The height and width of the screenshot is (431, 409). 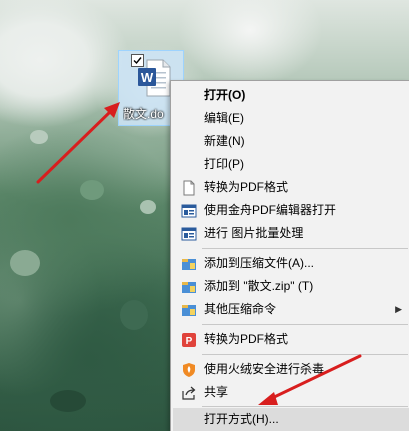 What do you see at coordinates (291, 339) in the screenshot?
I see `menu-item-convert-pdf-2: P 转换为PDF格式` at bounding box center [291, 339].